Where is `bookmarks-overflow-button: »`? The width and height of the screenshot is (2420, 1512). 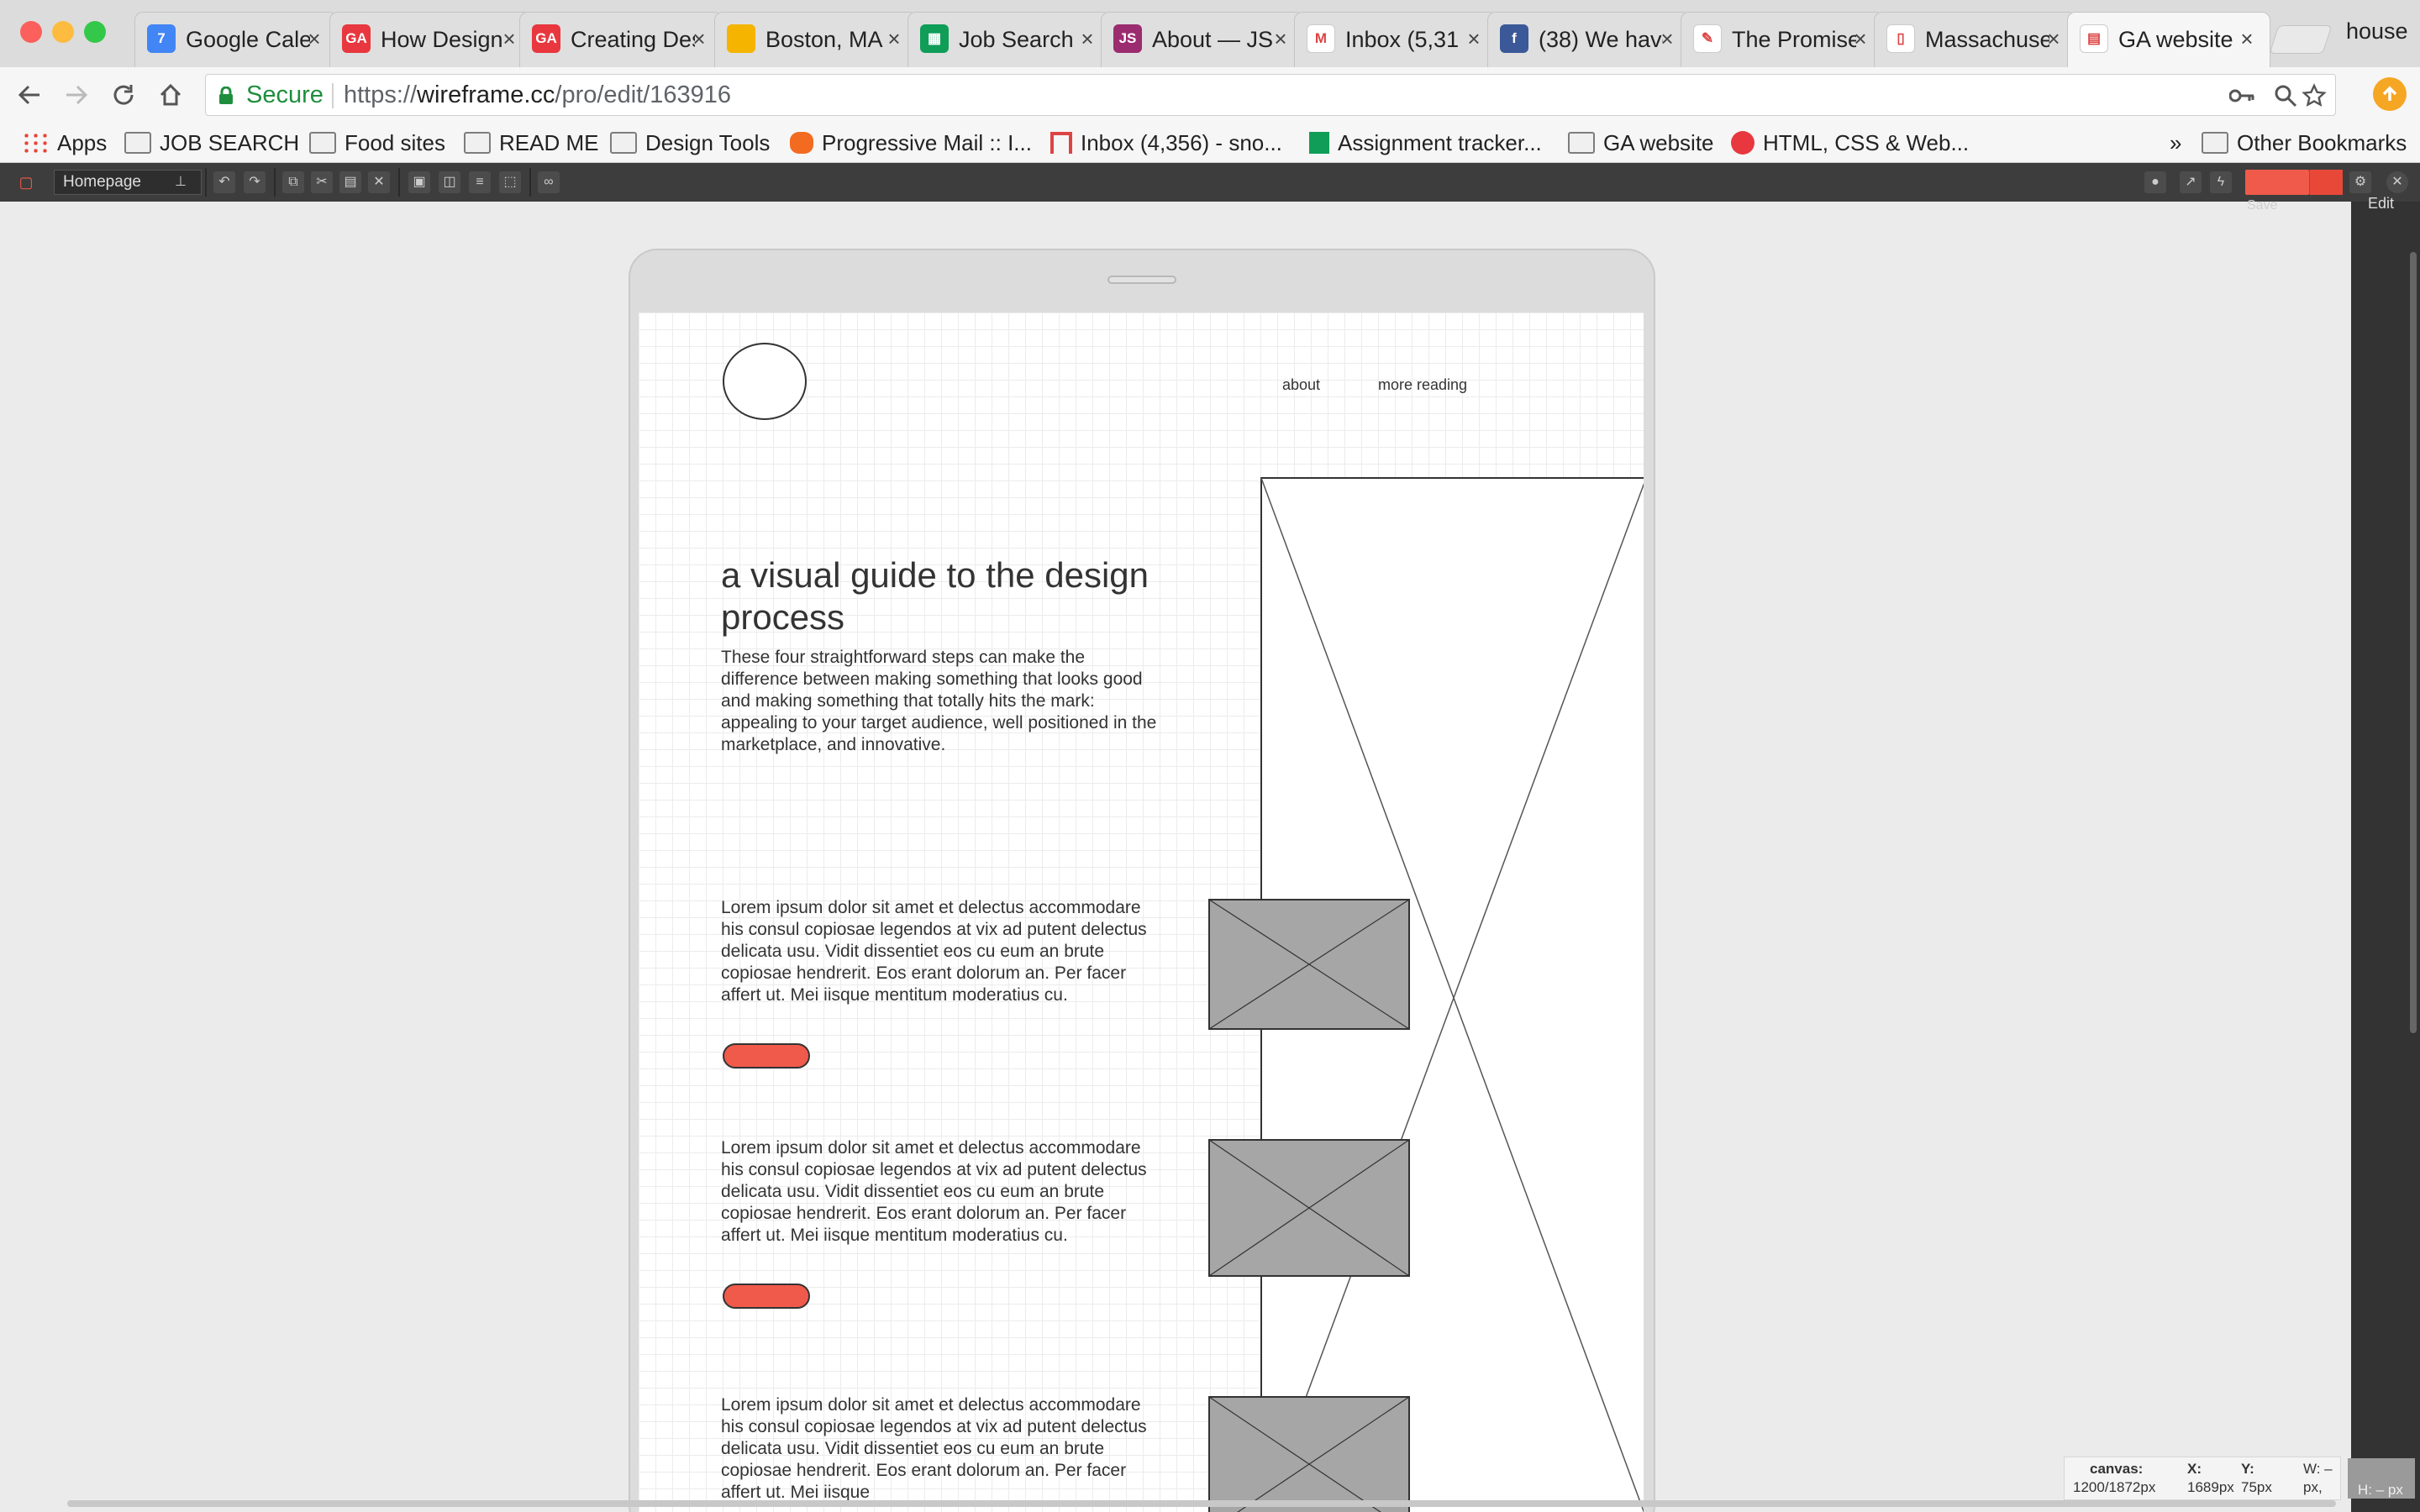 bookmarks-overflow-button: » is located at coordinates (2175, 143).